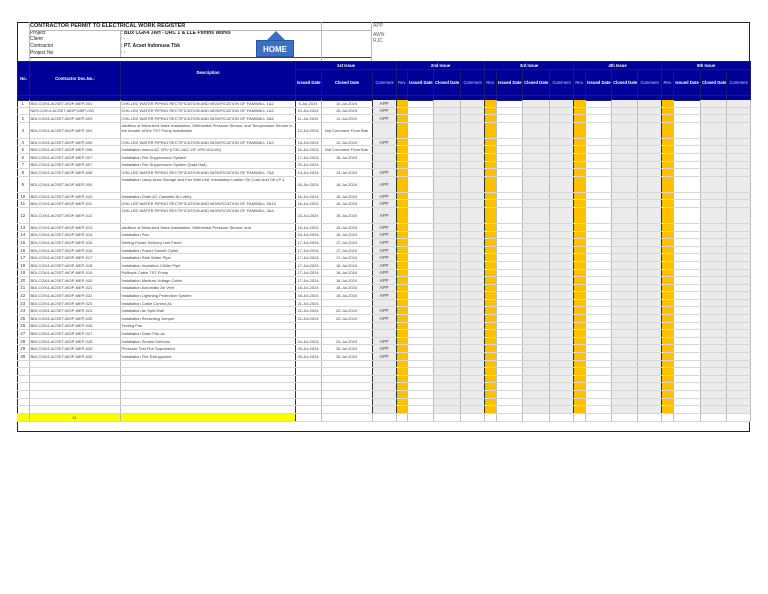 Image resolution: width=768 pixels, height=594 pixels. I want to click on issued-date-cell: 16-Jul-2024, so click(308, 149).